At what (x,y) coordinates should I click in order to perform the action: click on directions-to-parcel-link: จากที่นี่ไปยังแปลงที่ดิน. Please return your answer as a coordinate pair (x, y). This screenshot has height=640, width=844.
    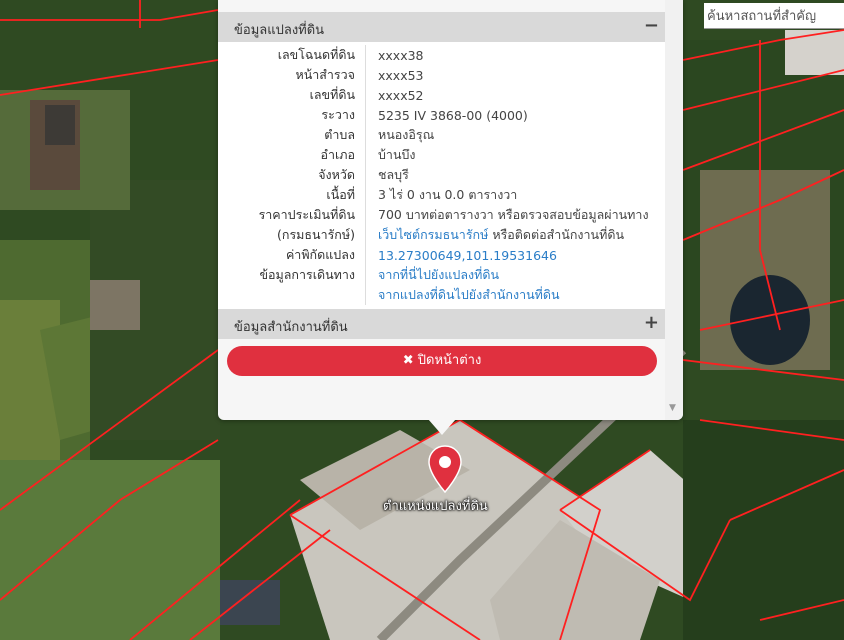
    Looking at the image, I should click on (438, 274).